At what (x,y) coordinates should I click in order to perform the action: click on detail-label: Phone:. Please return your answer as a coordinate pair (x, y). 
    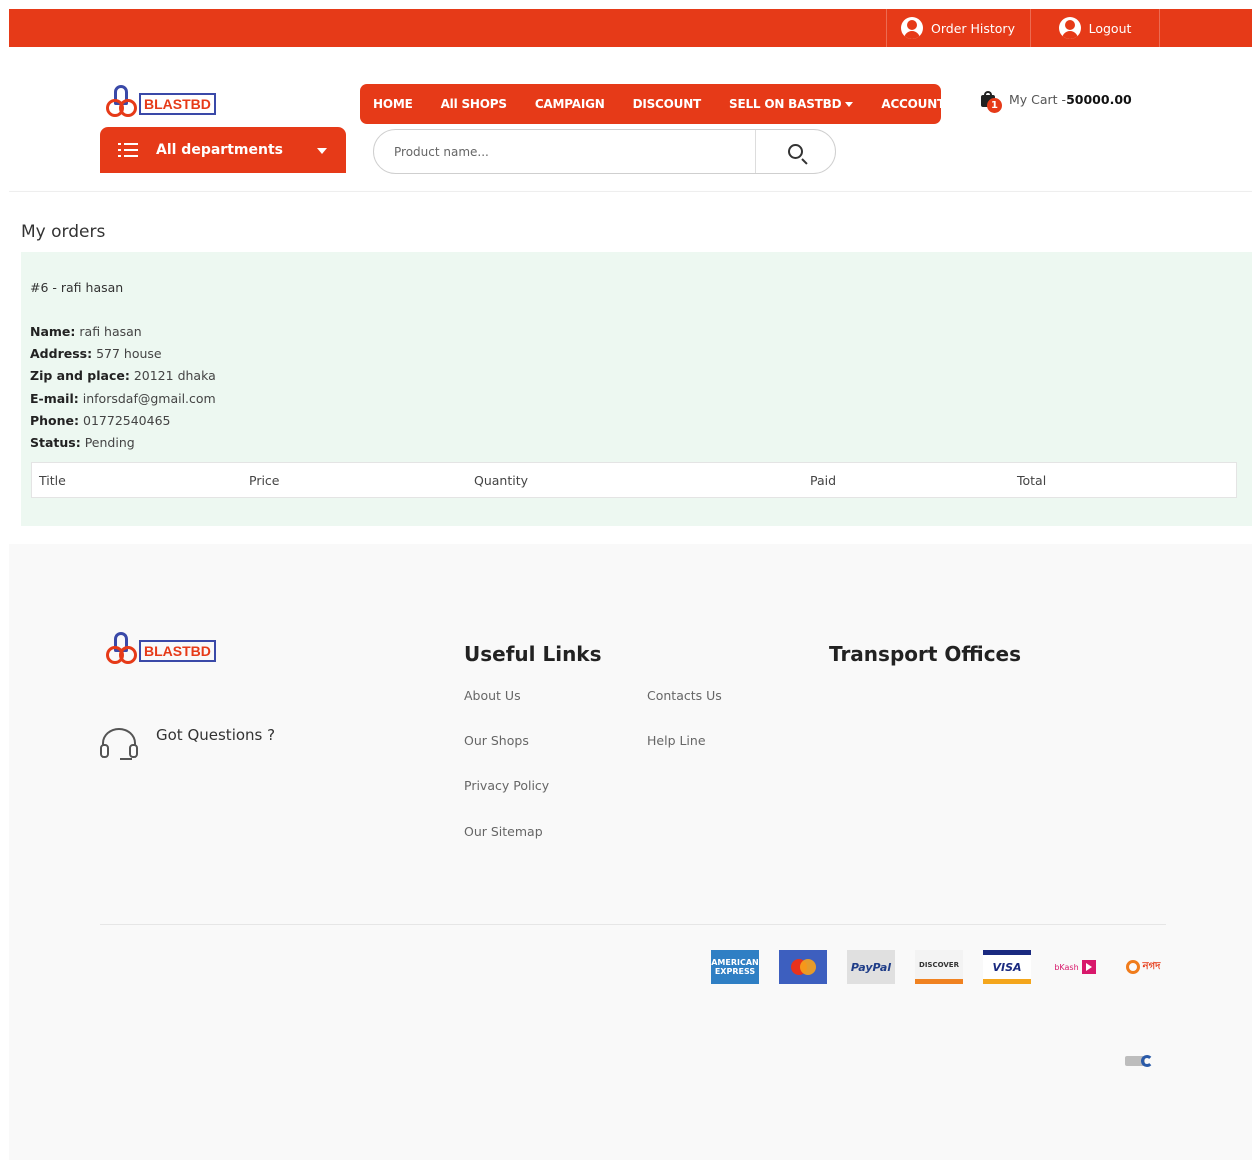
    Looking at the image, I should click on (55, 420).